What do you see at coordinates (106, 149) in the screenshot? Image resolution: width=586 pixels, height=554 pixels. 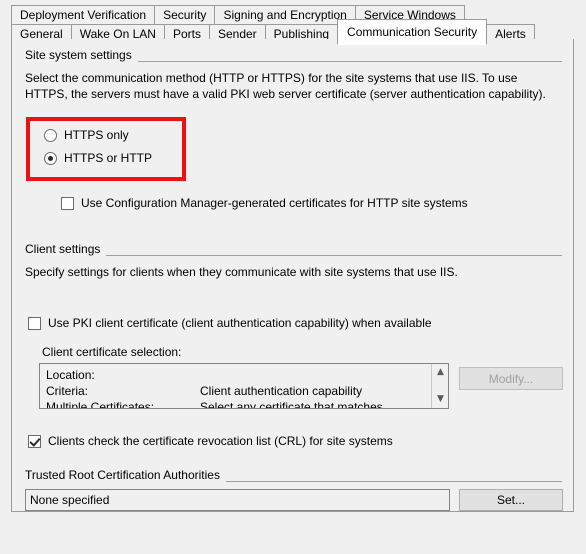 I see `highlight-annotation-box` at bounding box center [106, 149].